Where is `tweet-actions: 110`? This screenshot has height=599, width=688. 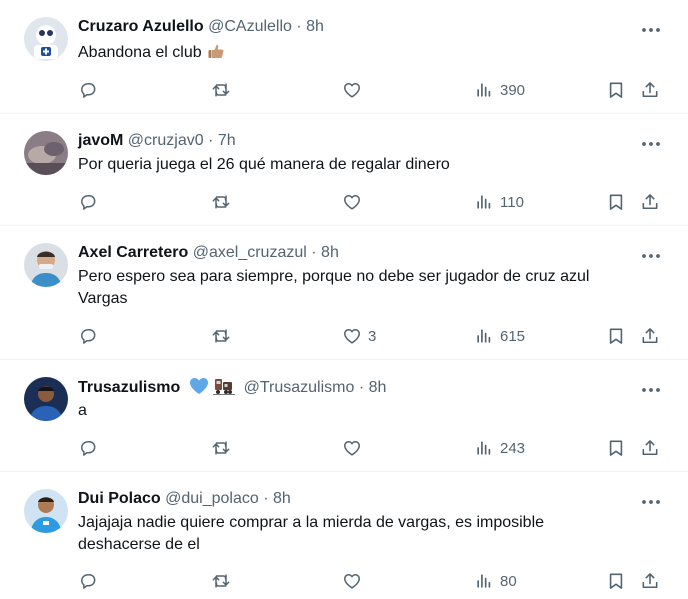
tweet-actions: 110 is located at coordinates (373, 202).